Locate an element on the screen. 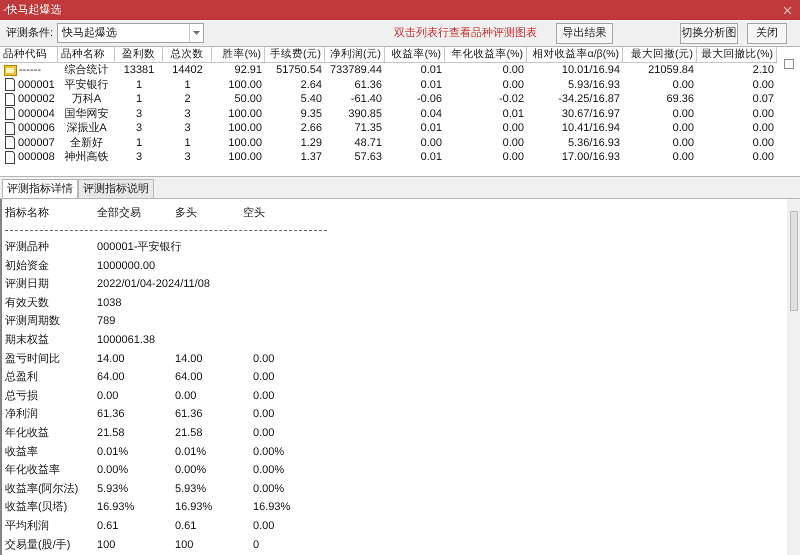 The height and width of the screenshot is (555, 800). table-cell-text: -34.25/16.87 is located at coordinates (589, 99).